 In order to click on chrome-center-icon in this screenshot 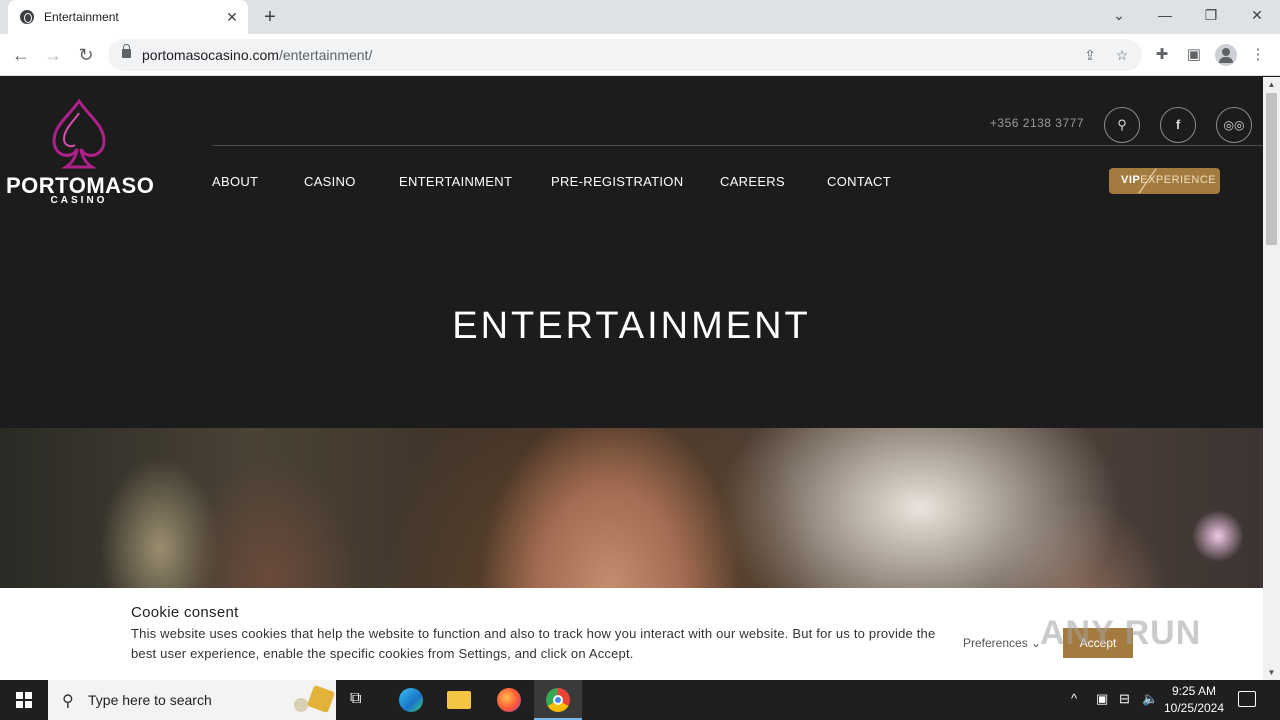, I will do `click(558, 700)`.